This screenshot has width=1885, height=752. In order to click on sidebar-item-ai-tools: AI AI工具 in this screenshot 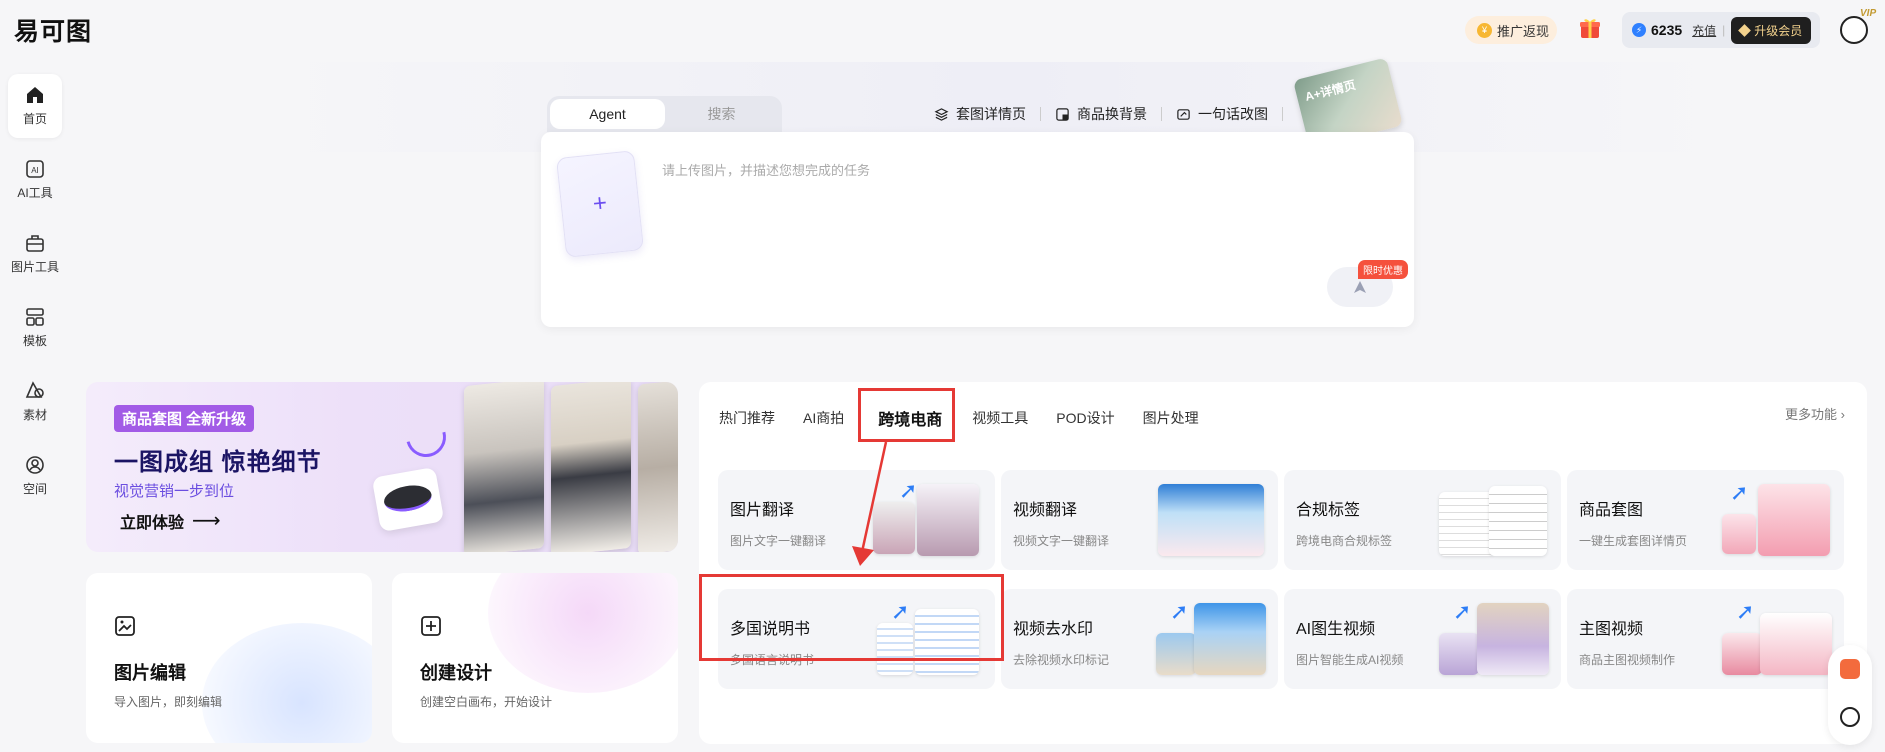, I will do `click(35, 180)`.